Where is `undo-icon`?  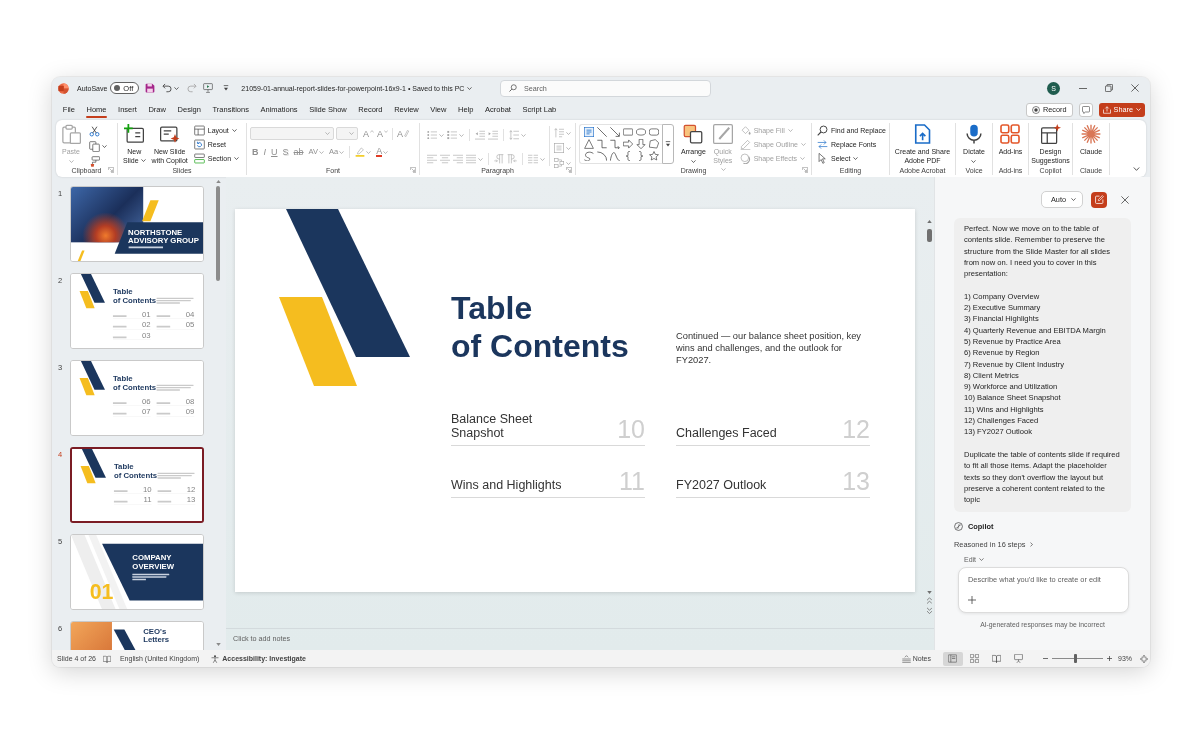
undo-icon is located at coordinates (167, 88).